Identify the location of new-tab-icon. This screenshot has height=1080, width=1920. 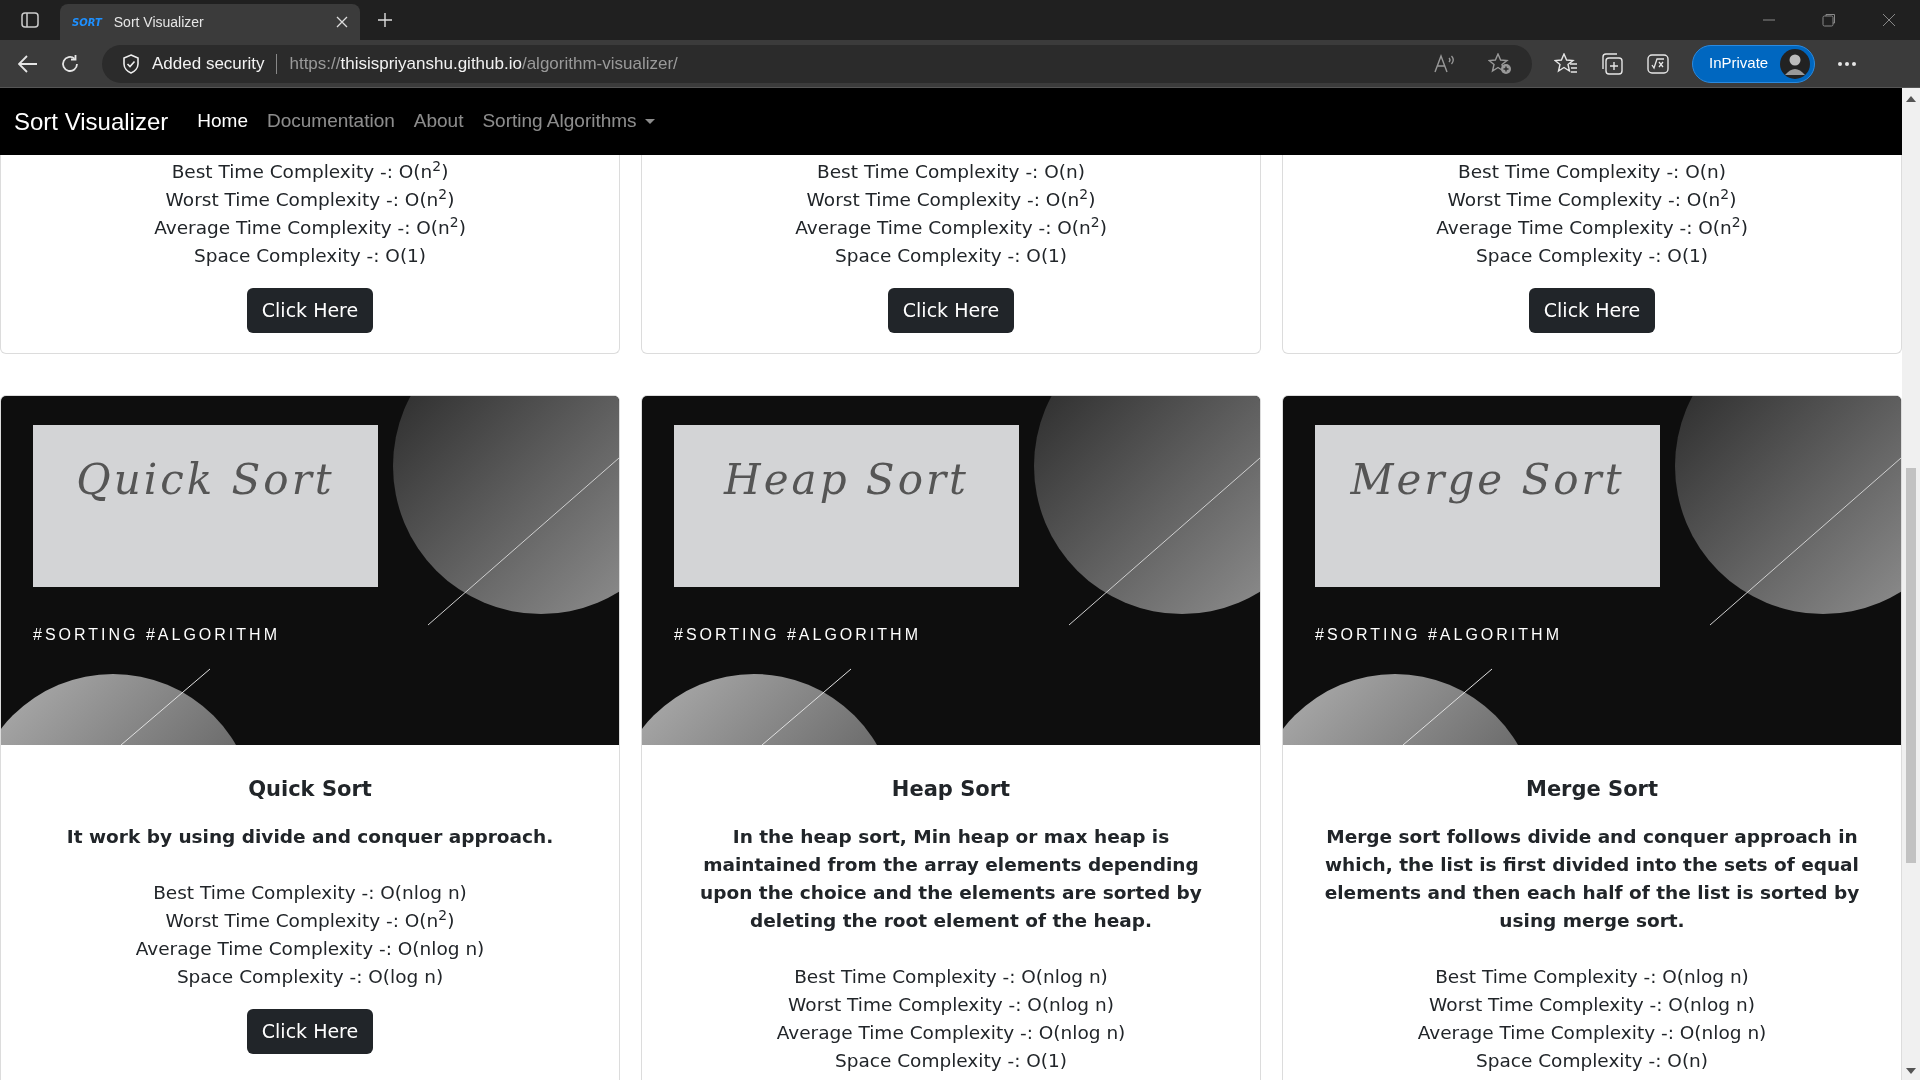
(385, 20).